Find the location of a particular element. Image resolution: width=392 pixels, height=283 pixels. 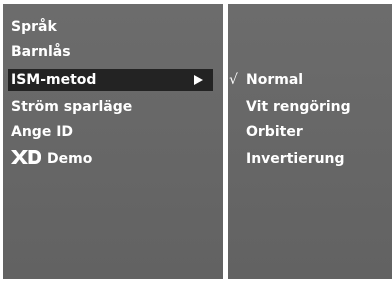

submenu-item-label: Invertierung is located at coordinates (295, 159).